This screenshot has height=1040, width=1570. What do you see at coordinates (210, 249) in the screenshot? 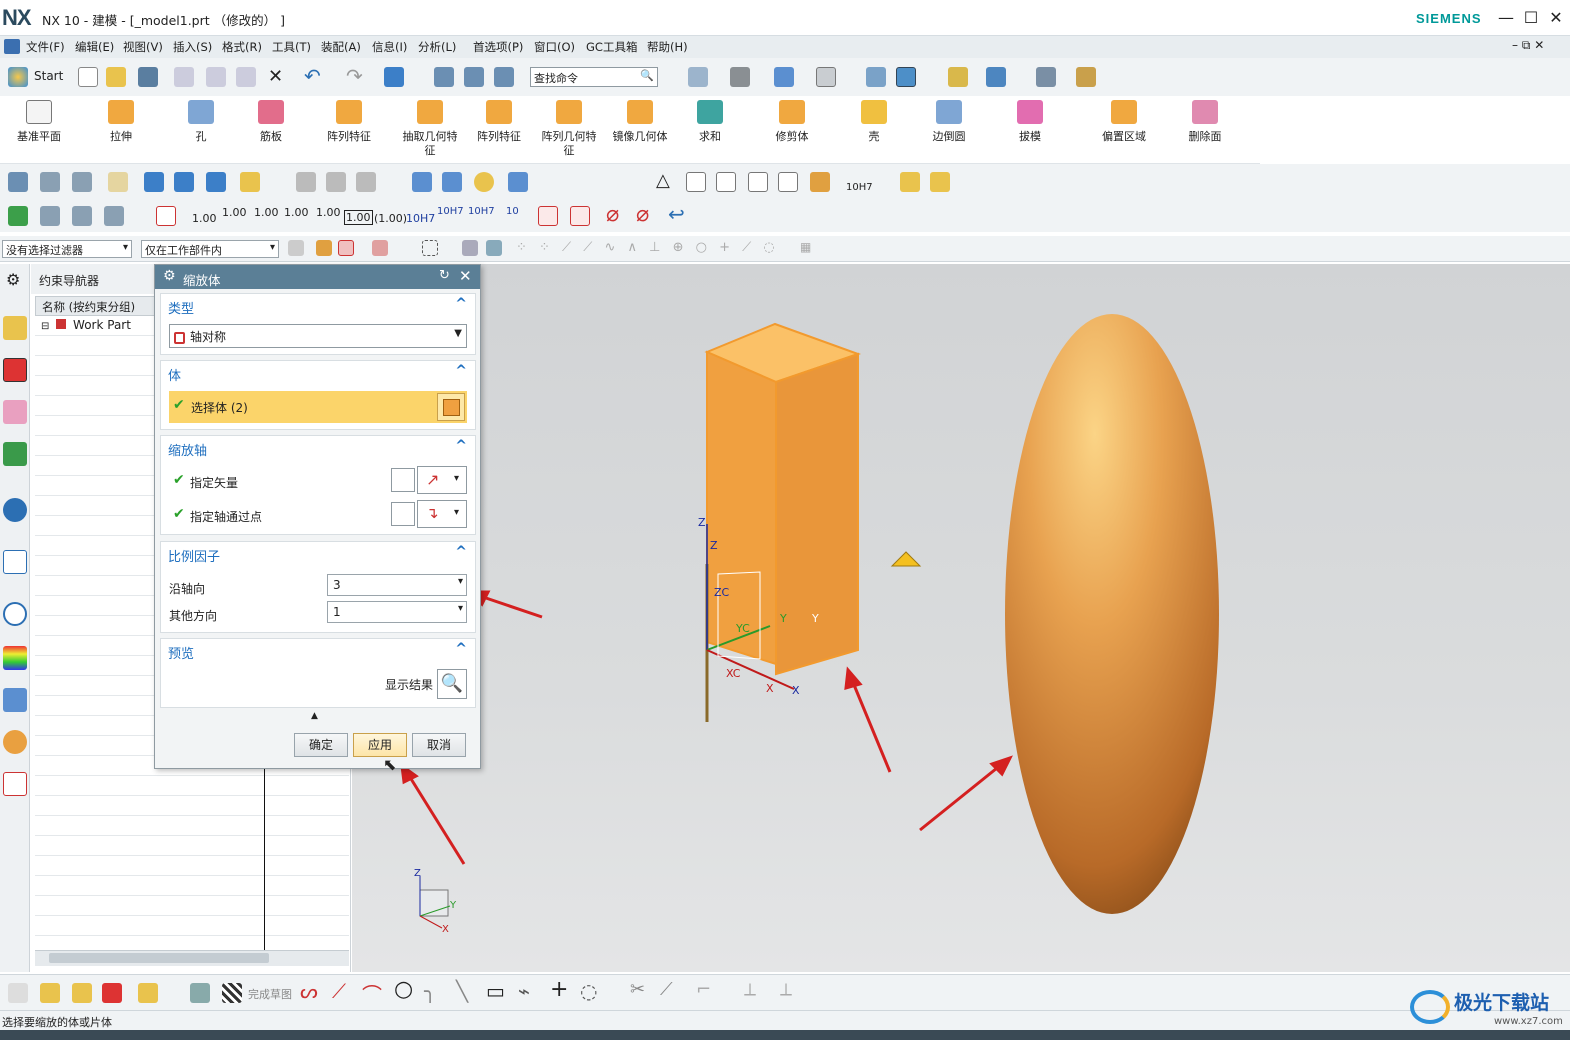
I see `selection-scope-select: 仅在工作部件内` at bounding box center [210, 249].